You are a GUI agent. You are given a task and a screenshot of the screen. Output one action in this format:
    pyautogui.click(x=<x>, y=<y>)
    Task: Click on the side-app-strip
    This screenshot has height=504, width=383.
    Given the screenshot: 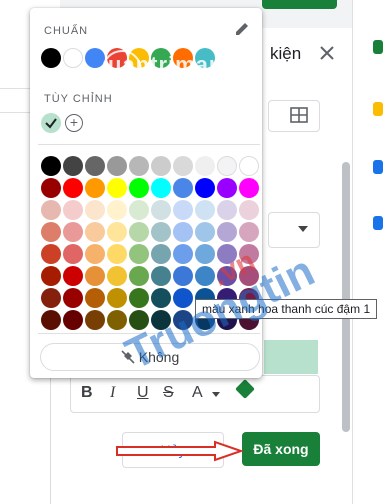 What is the action you would take?
    pyautogui.click(x=367, y=252)
    